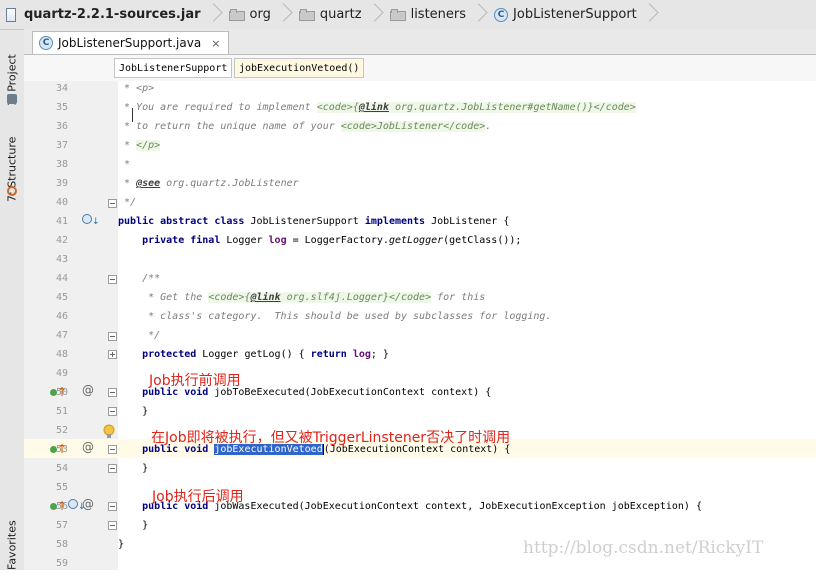 The width and height of the screenshot is (816, 573). Describe the element at coordinates (61, 354) in the screenshot. I see `line-number: 48` at that location.